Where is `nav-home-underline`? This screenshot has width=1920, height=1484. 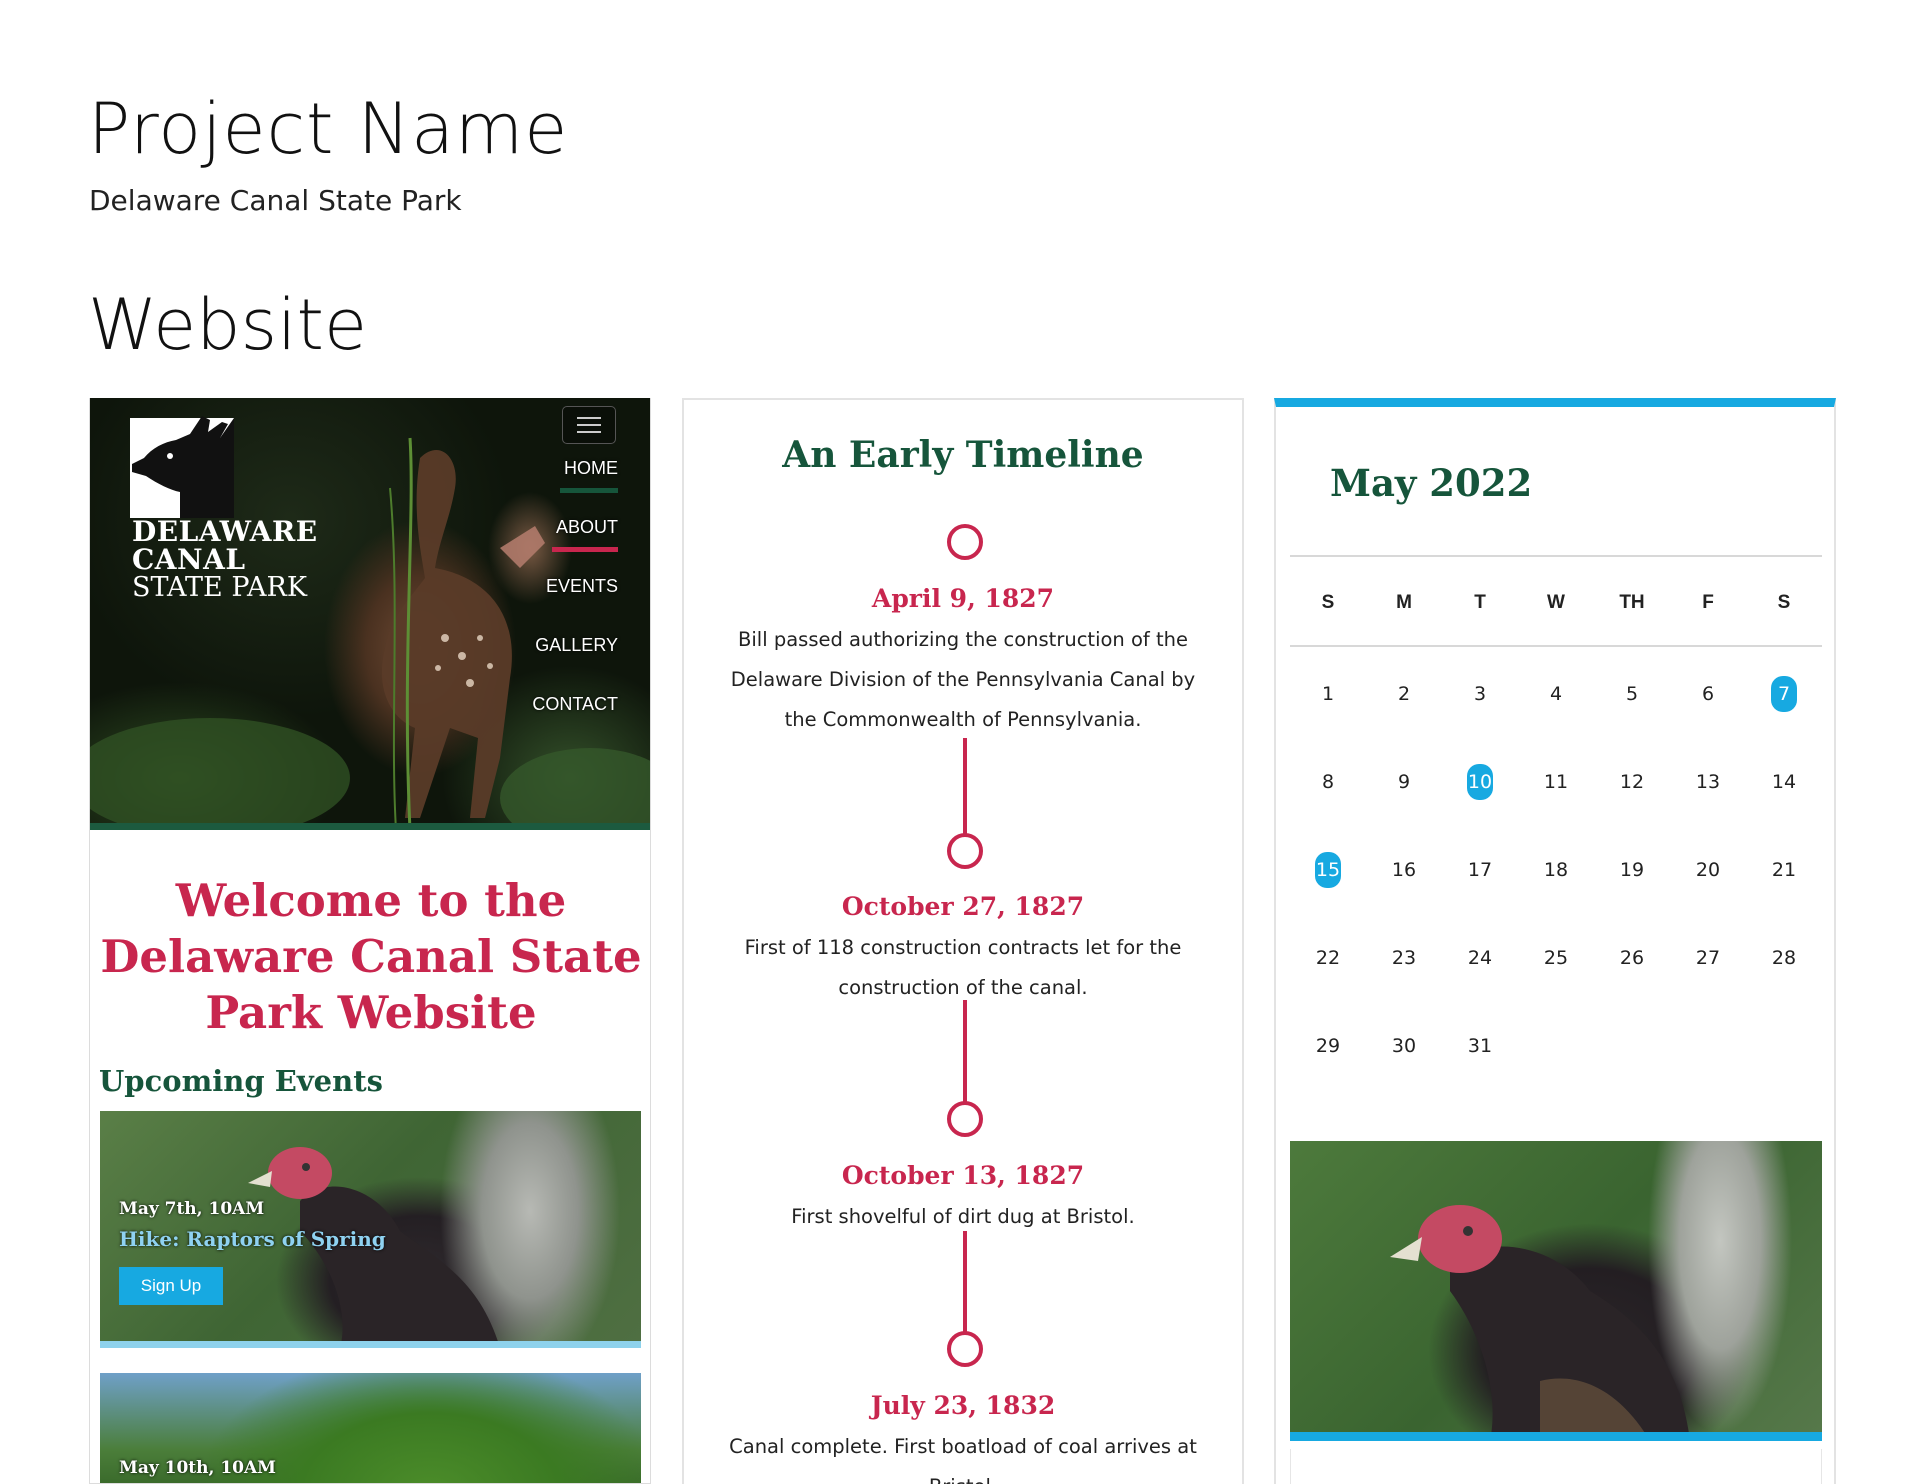
nav-home-underline is located at coordinates (589, 490).